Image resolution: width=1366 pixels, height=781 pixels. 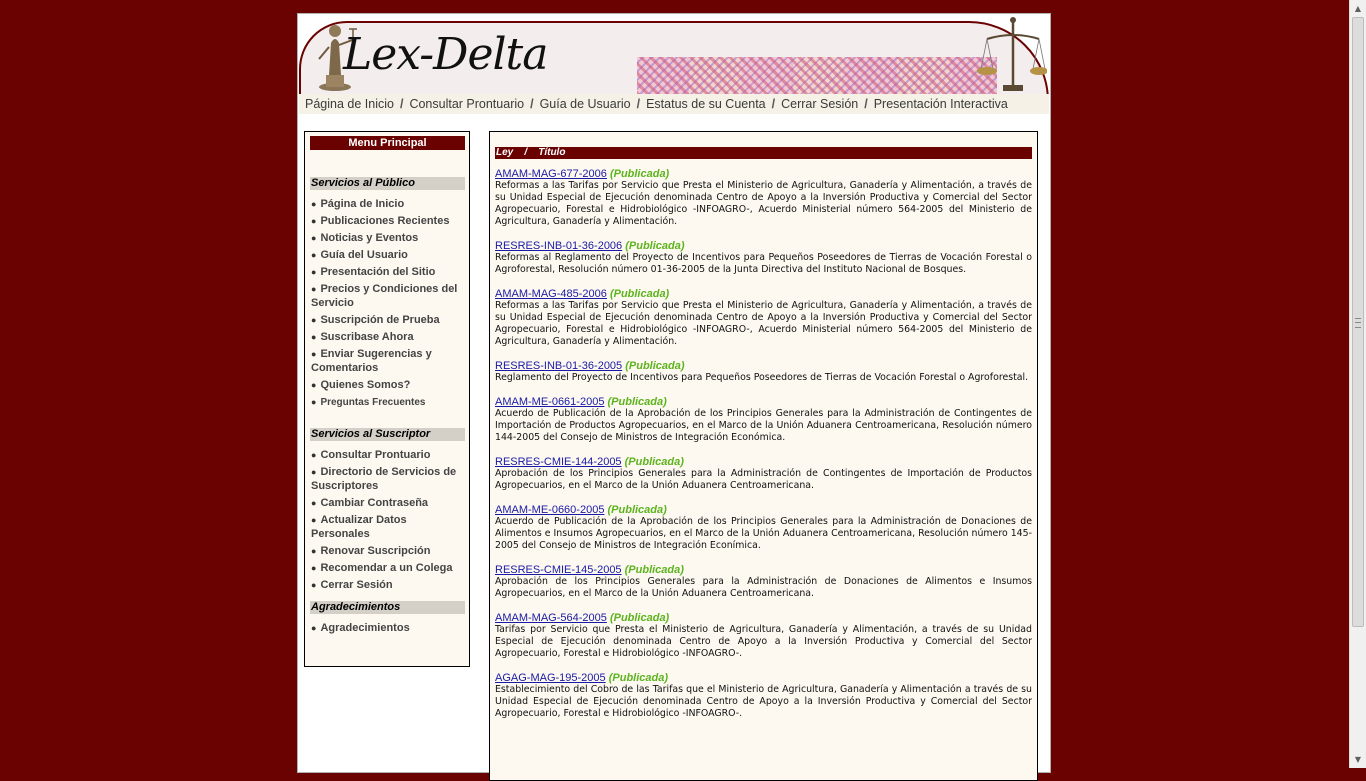 What do you see at coordinates (1358, 759) in the screenshot?
I see `scroll-down-arrow-icon: ▼` at bounding box center [1358, 759].